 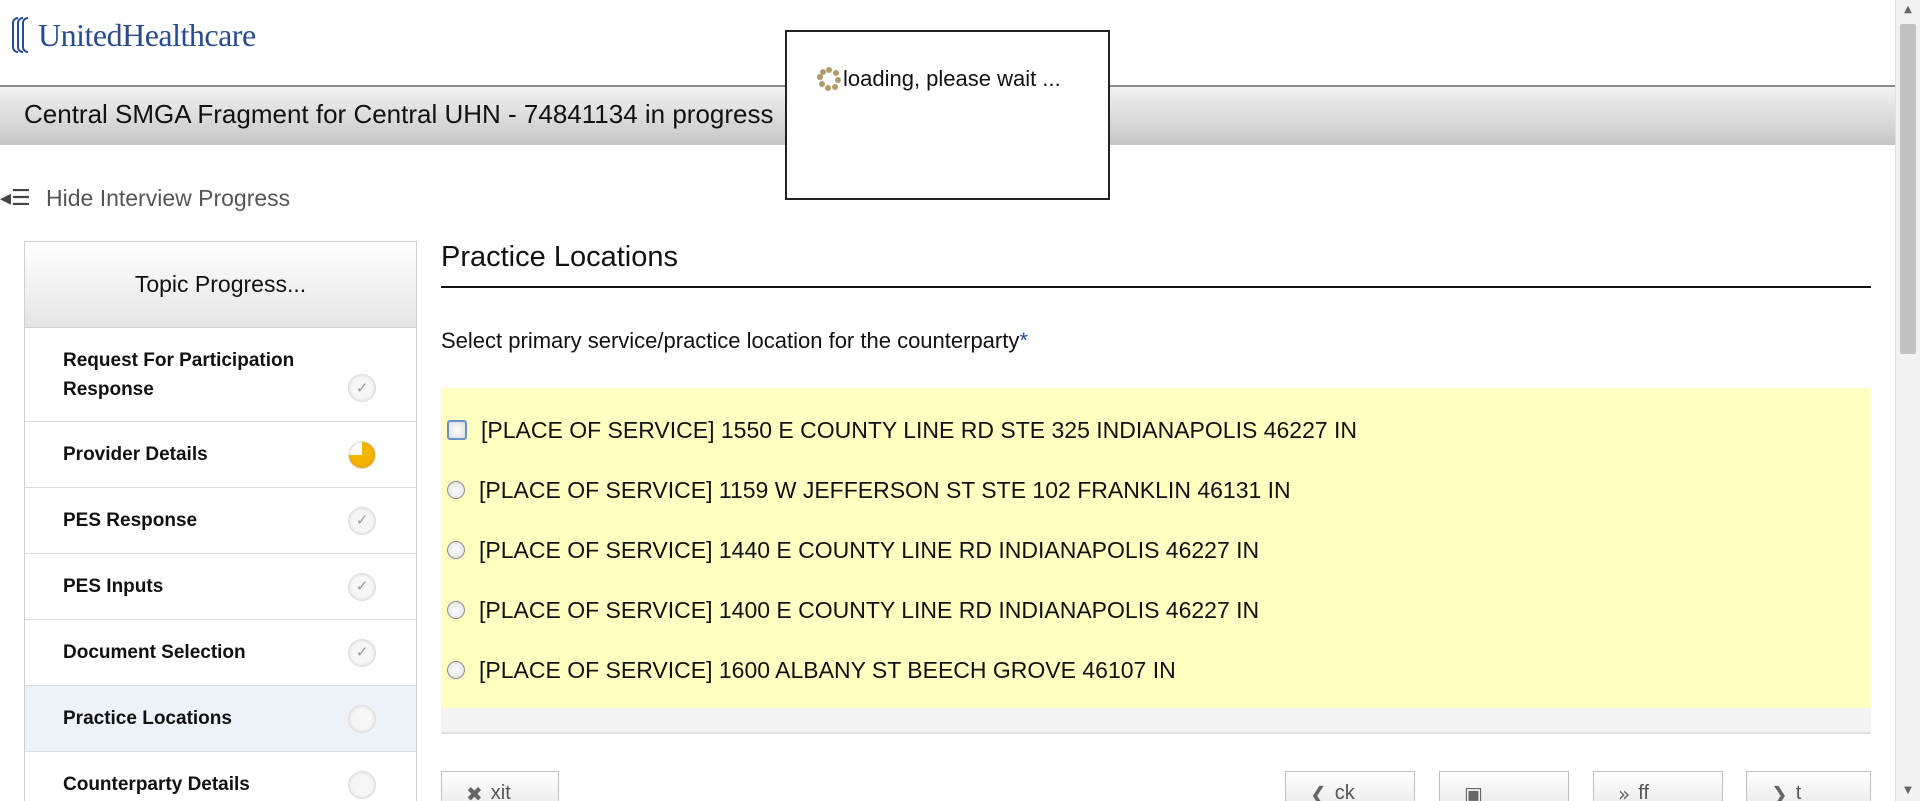 What do you see at coordinates (135, 454) in the screenshot?
I see `topic-label: Provider Details` at bounding box center [135, 454].